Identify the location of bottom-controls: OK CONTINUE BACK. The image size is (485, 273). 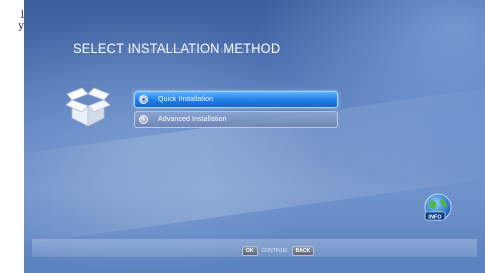
(278, 251).